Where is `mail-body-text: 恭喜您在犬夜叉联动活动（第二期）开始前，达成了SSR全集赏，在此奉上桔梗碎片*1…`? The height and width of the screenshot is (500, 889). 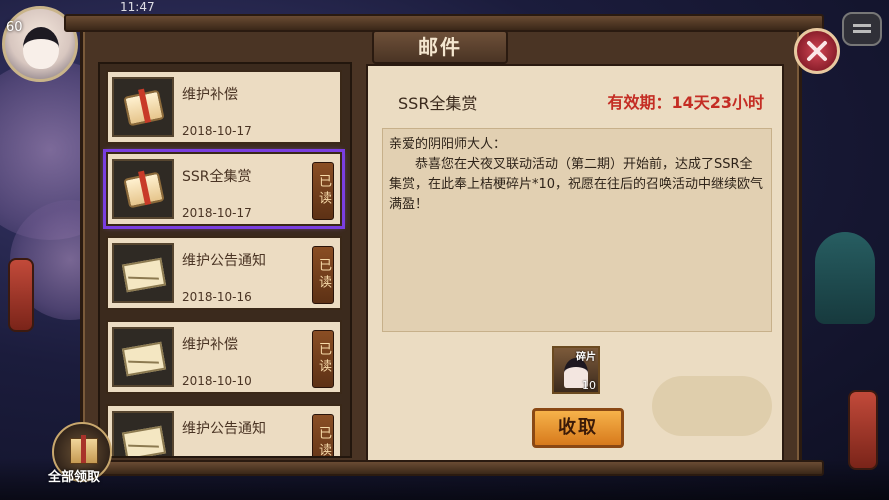 mail-body-text: 恭喜您在犬夜叉联动活动（第二期）开始前，达成了SSR全集赏，在此奉上桔梗碎片*1… is located at coordinates (576, 184).